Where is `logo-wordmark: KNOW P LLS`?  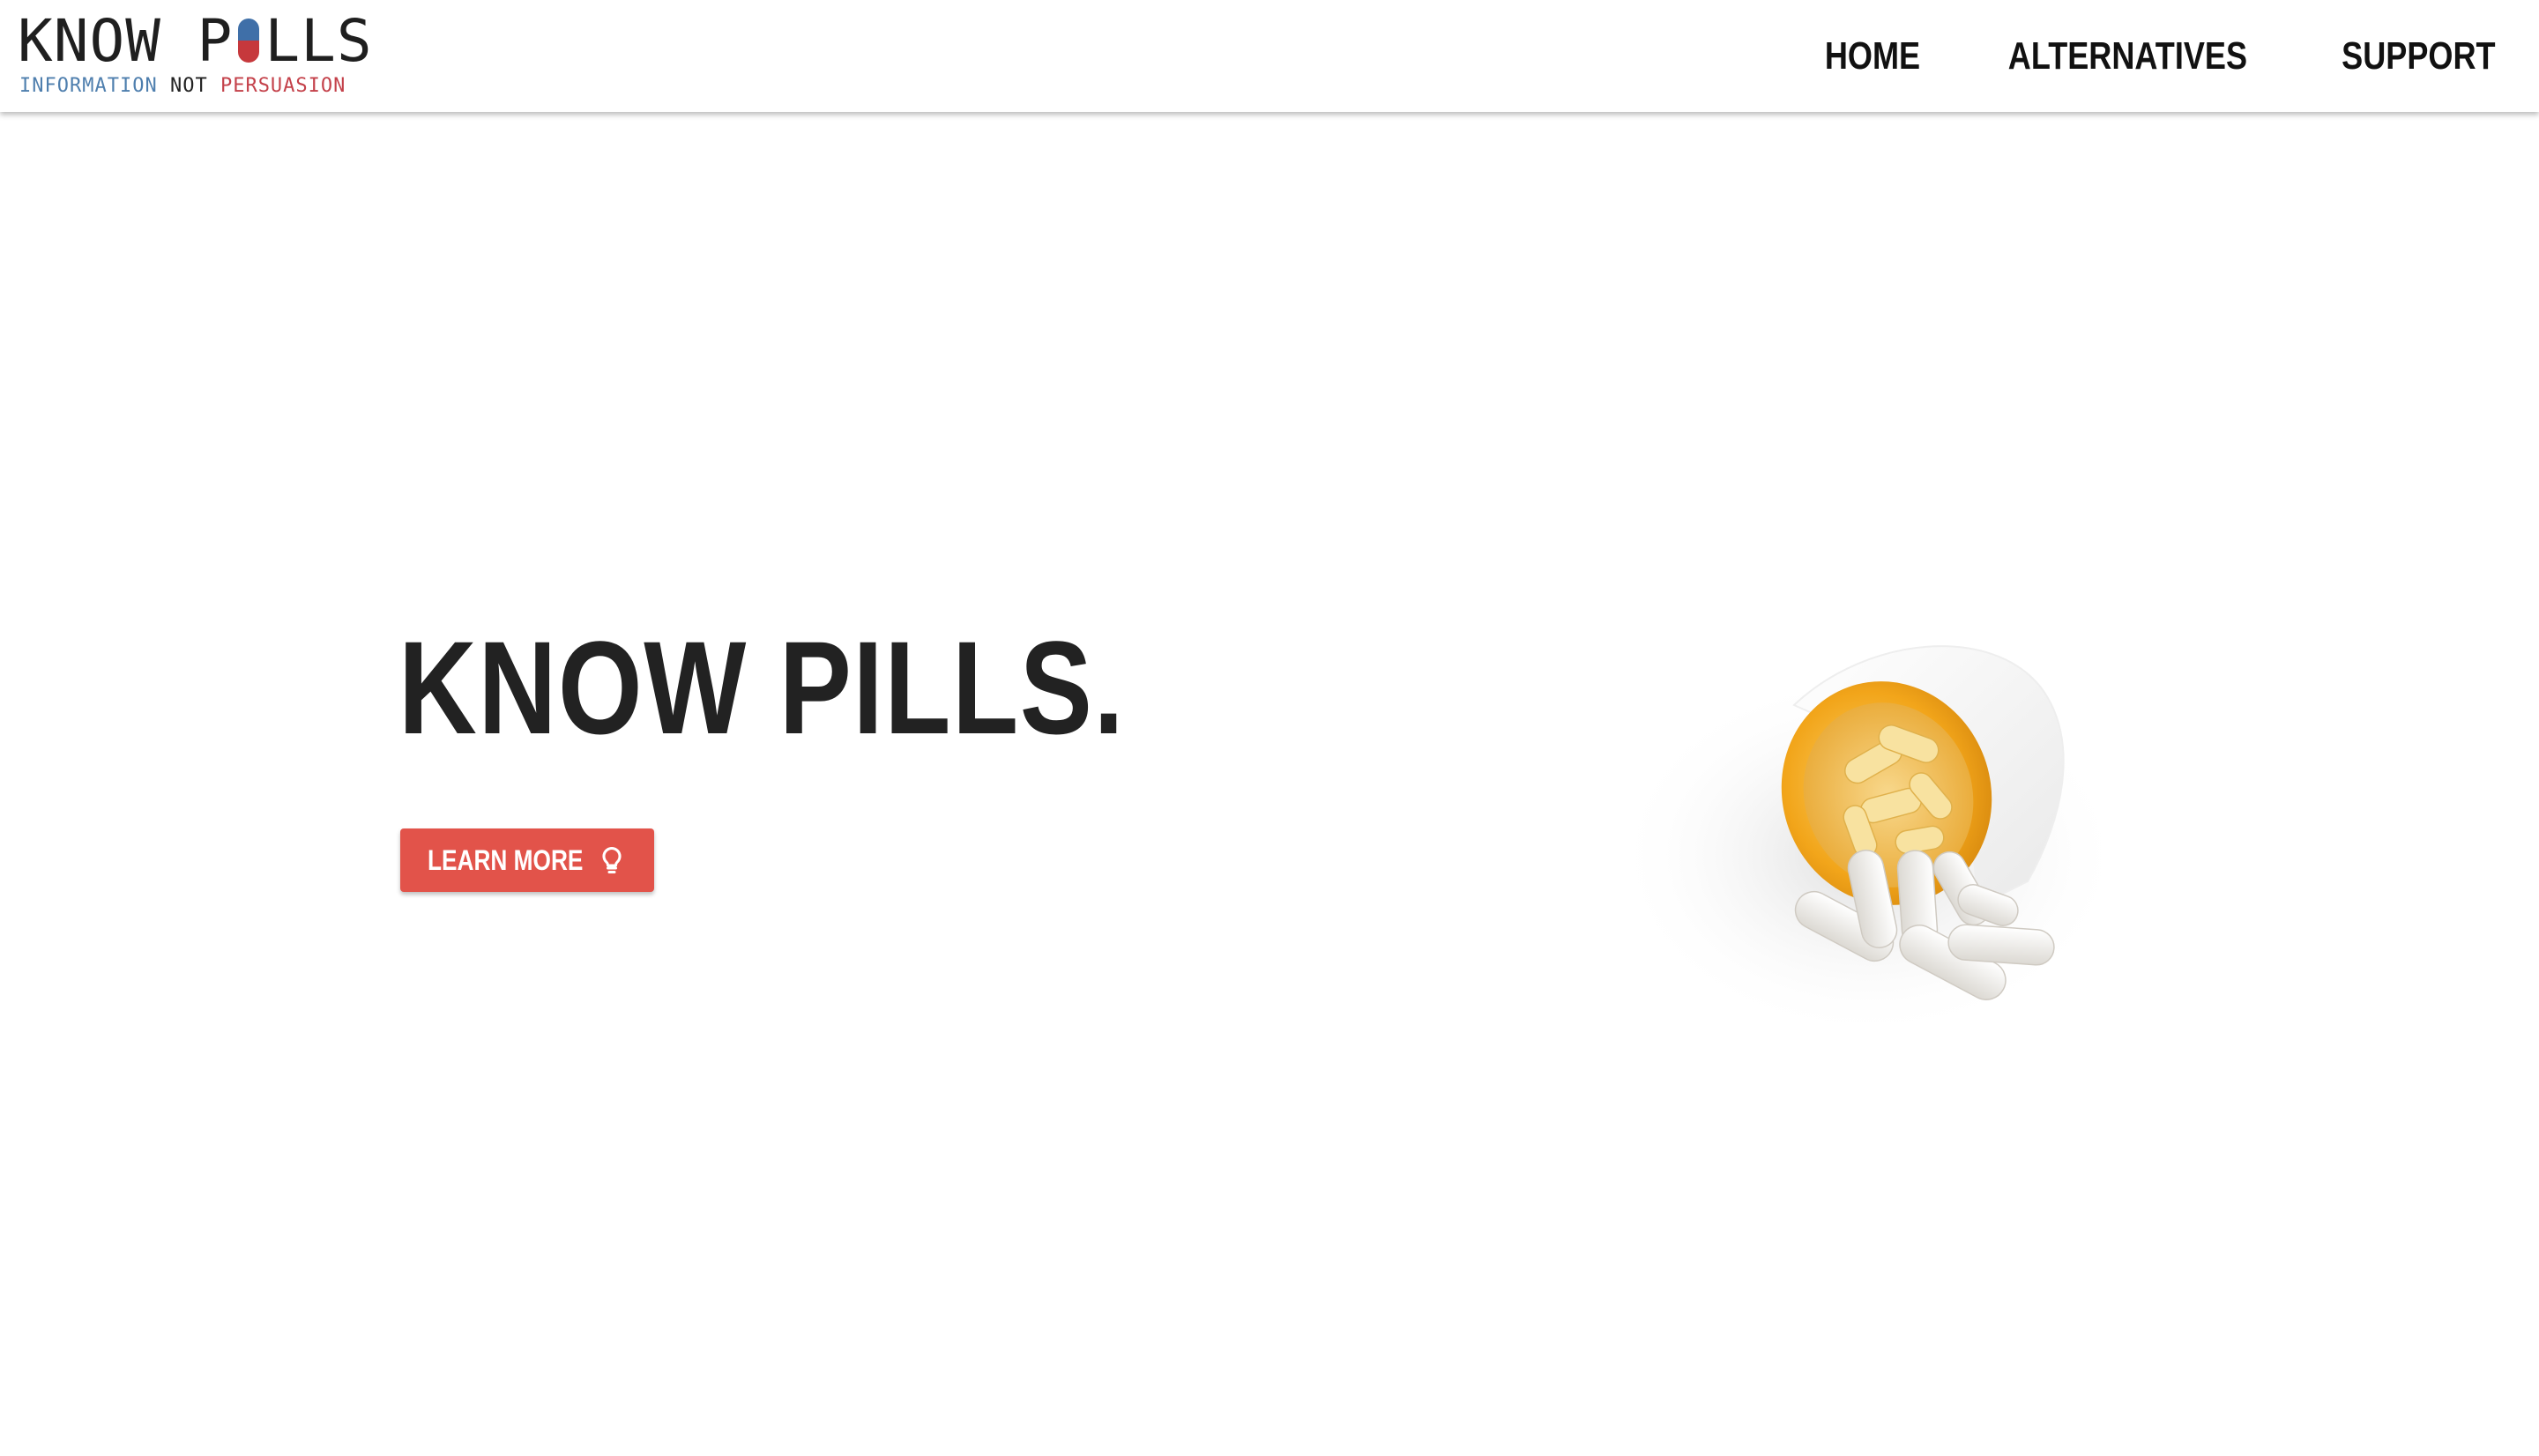 logo-wordmark: KNOW P LLS is located at coordinates (195, 41).